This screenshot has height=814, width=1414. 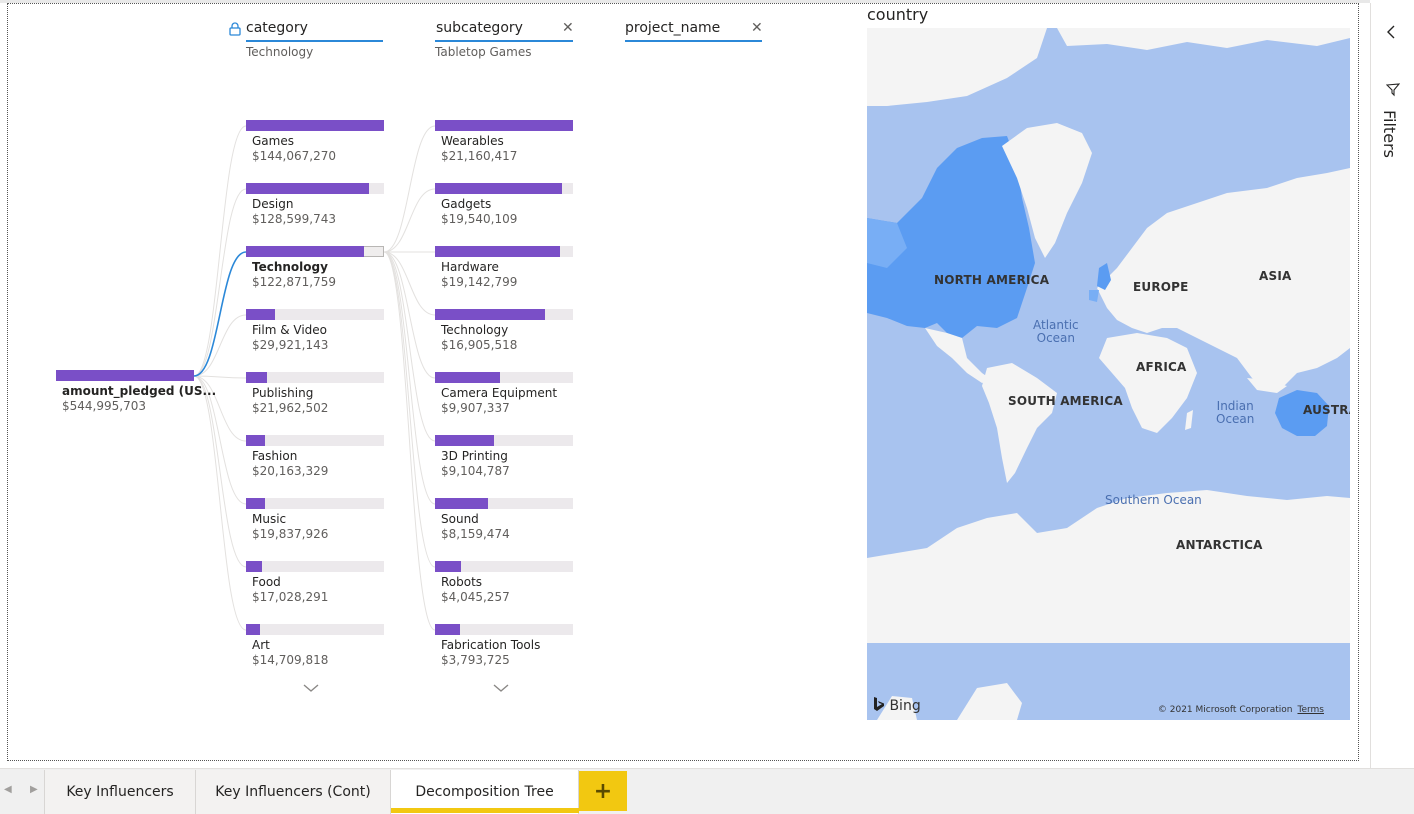 What do you see at coordinates (479, 219) in the screenshot?
I see `node-value: $19,540,109` at bounding box center [479, 219].